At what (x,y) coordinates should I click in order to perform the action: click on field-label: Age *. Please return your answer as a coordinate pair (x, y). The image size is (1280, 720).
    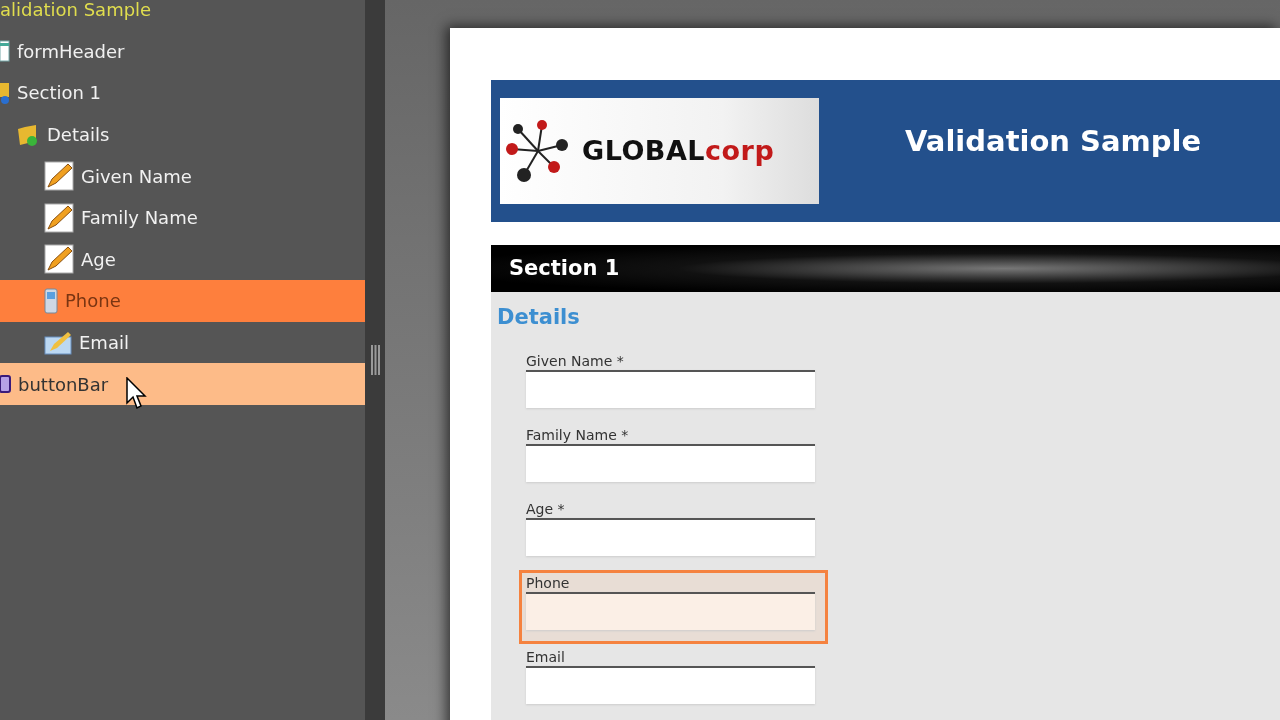
    Looking at the image, I should click on (546, 509).